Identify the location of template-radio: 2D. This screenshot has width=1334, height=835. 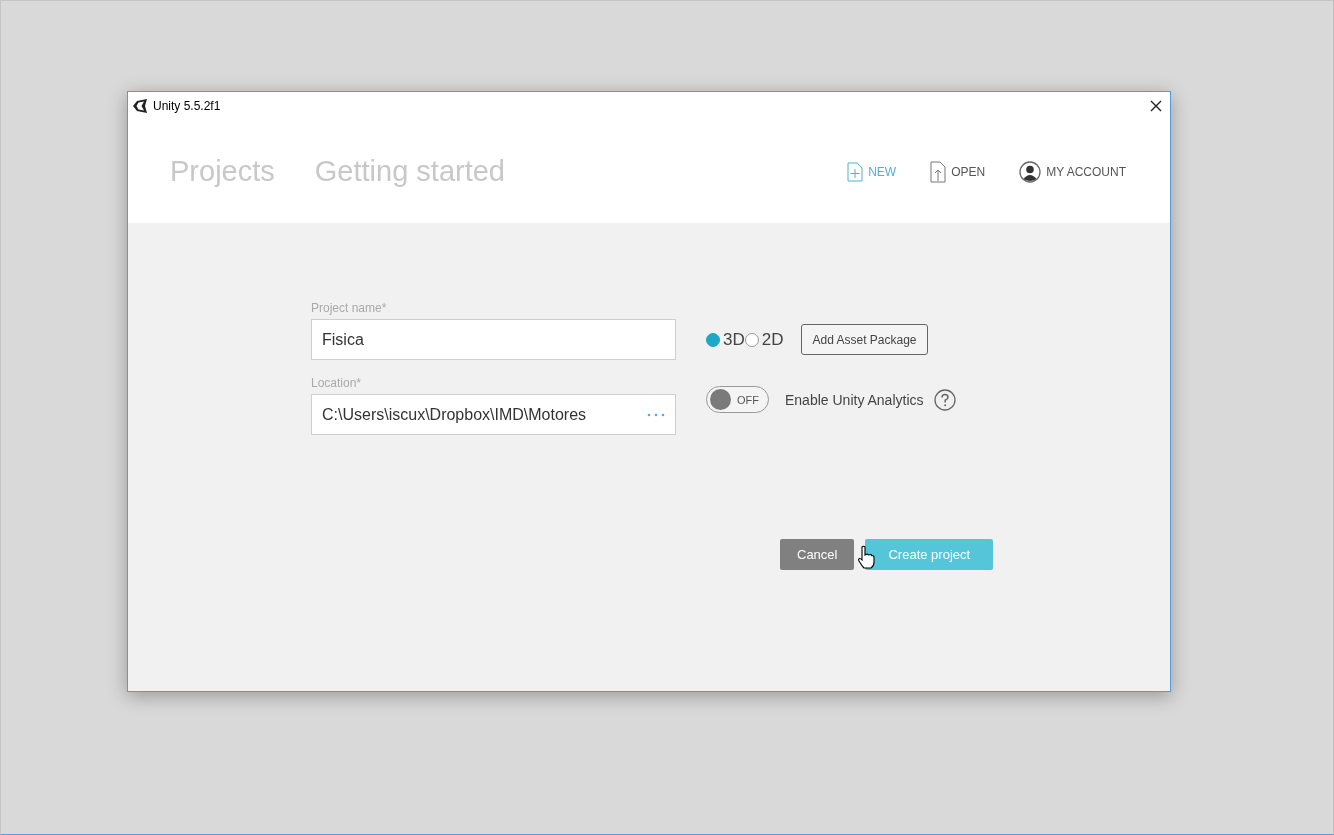
(764, 339).